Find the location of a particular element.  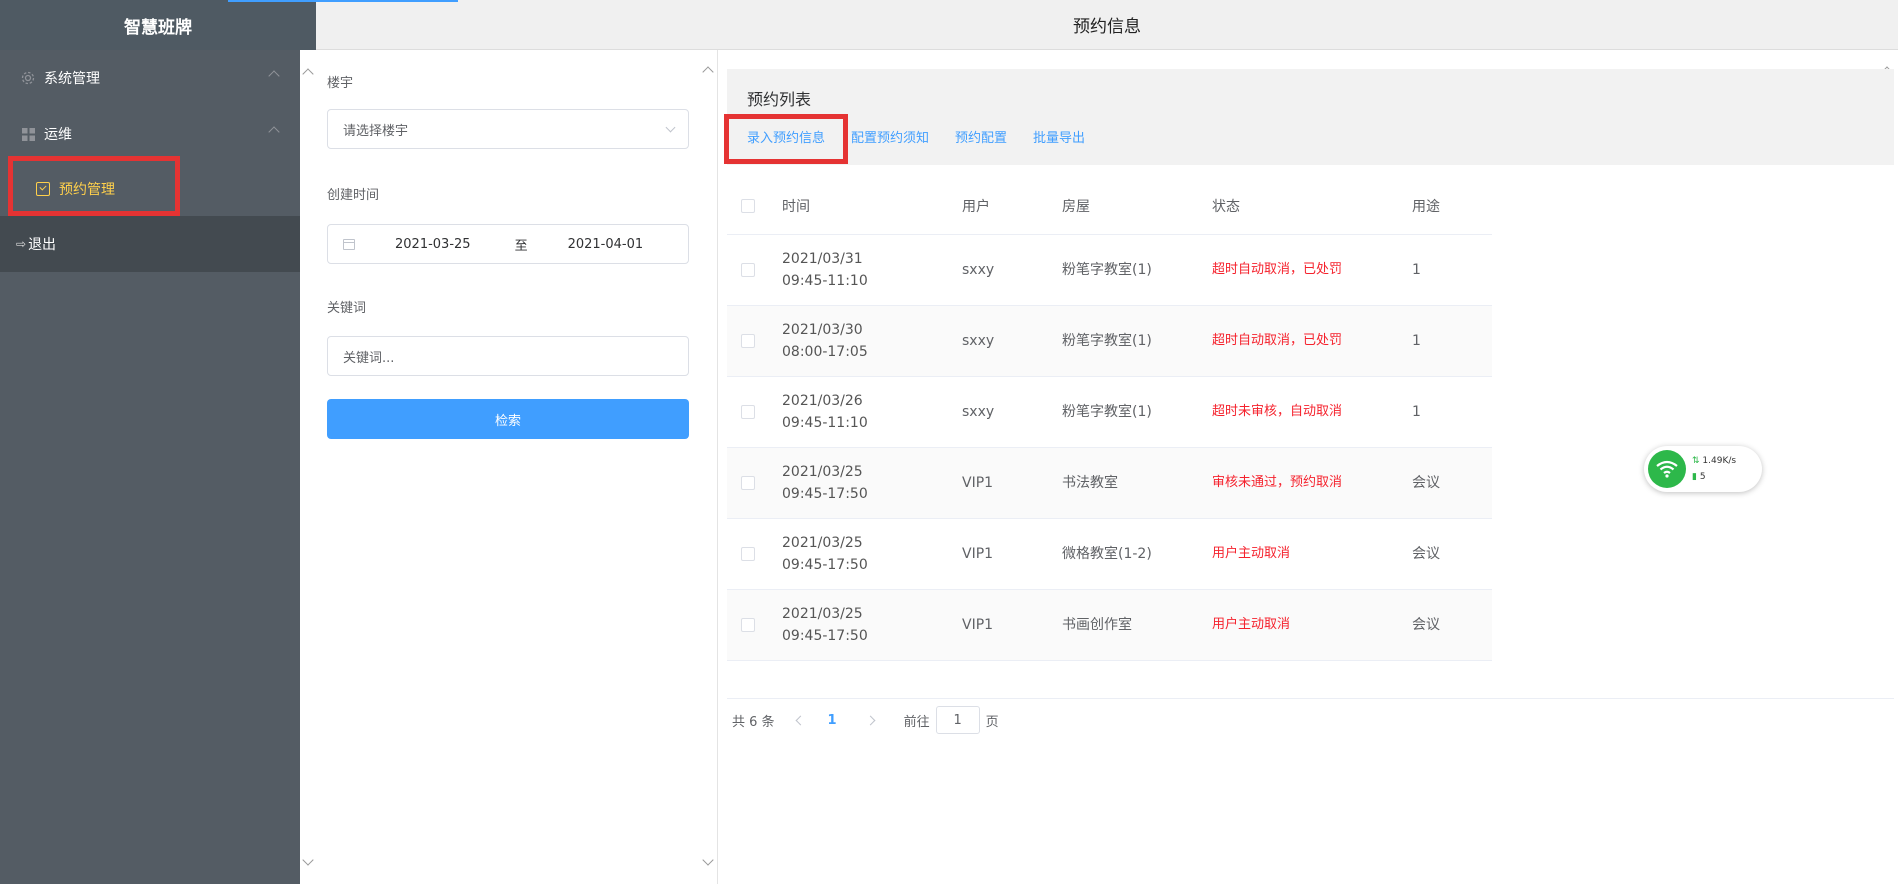

chevron-left-icon is located at coordinates (800, 720).